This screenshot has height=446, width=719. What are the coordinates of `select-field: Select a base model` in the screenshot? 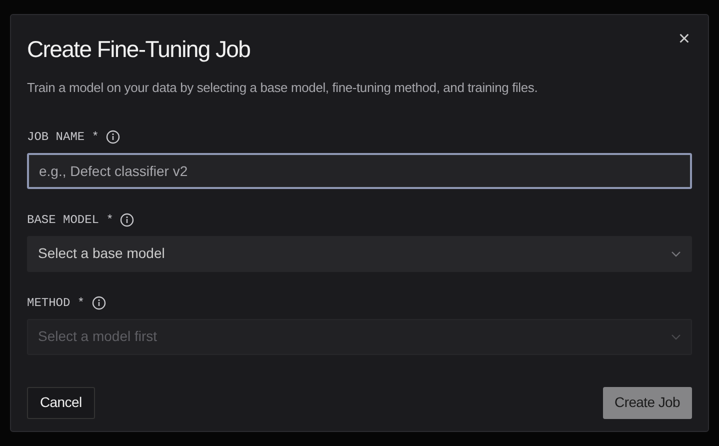 It's located at (359, 254).